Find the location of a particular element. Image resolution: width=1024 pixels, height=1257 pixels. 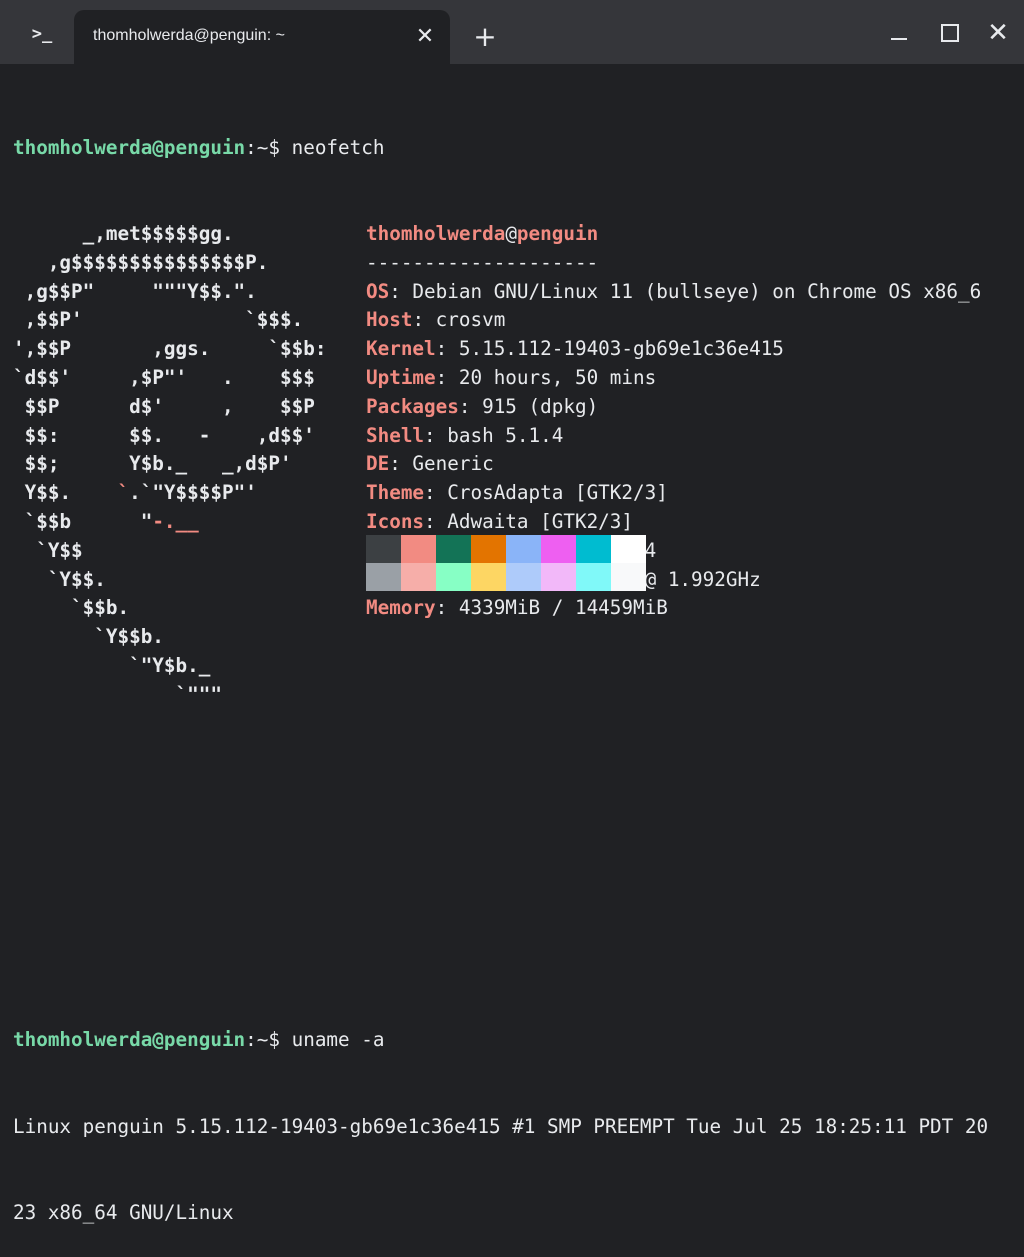

tab-terminal: thomholwerda@penguin: ~ ✕ is located at coordinates (262, 37).